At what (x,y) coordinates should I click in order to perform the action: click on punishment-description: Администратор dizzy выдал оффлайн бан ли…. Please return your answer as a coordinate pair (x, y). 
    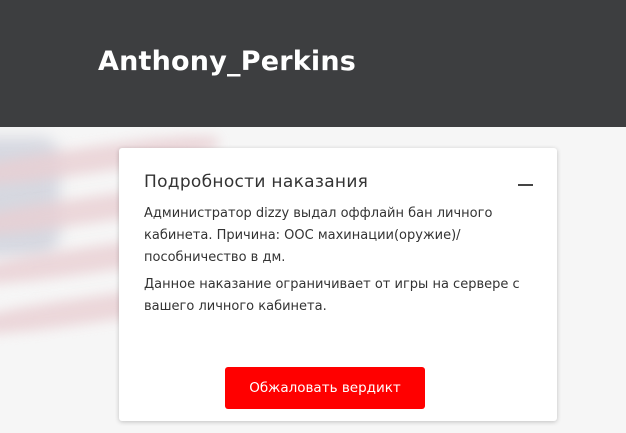
    Looking at the image, I should click on (318, 235).